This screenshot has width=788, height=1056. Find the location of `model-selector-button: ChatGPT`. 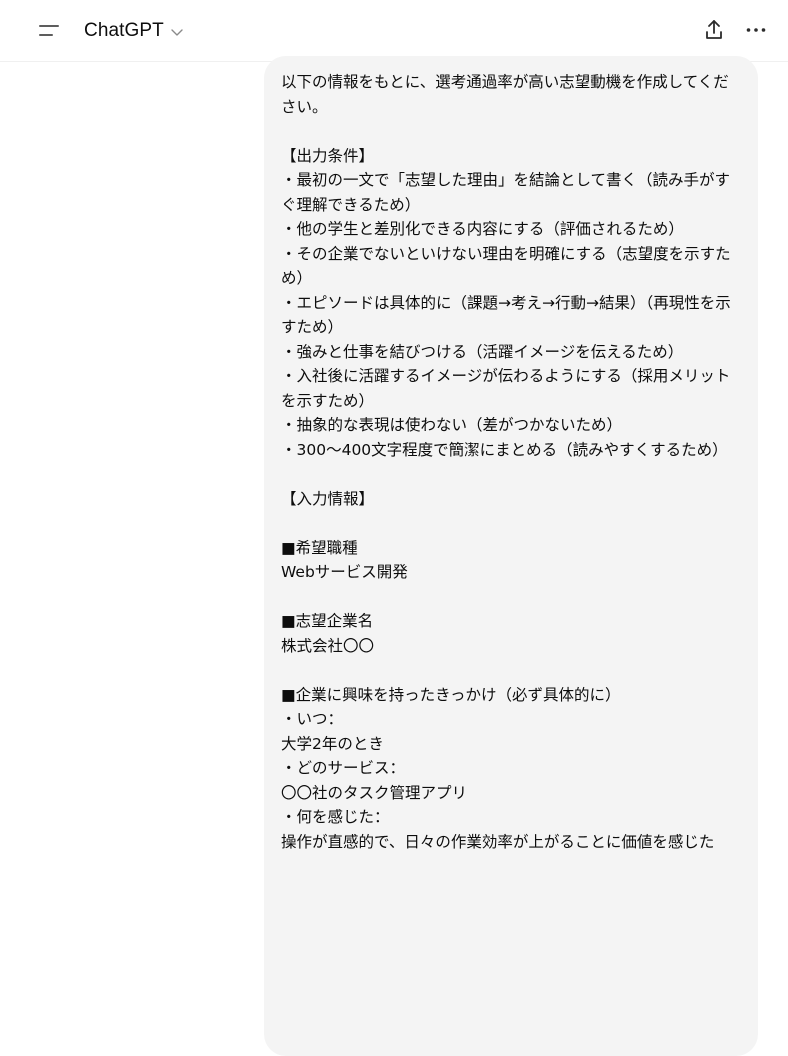

model-selector-button: ChatGPT is located at coordinates (134, 31).